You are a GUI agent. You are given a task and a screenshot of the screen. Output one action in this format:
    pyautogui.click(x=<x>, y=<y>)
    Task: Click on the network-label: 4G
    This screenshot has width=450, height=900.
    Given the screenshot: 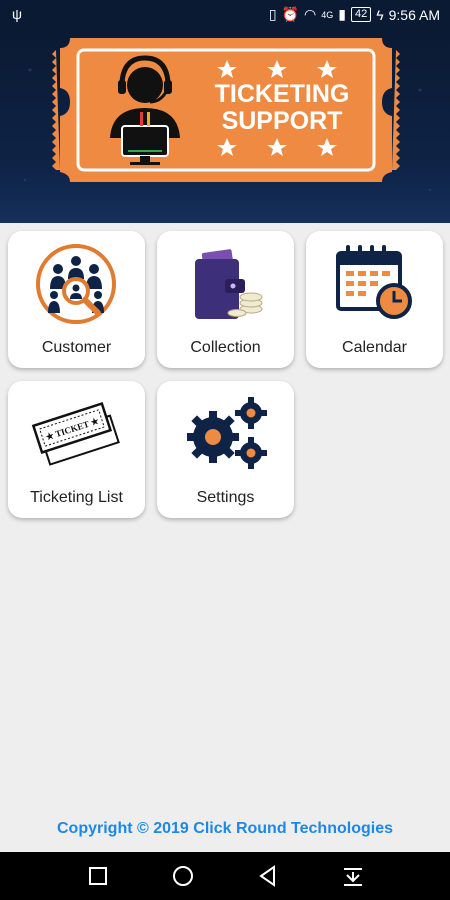 What is the action you would take?
    pyautogui.click(x=327, y=14)
    